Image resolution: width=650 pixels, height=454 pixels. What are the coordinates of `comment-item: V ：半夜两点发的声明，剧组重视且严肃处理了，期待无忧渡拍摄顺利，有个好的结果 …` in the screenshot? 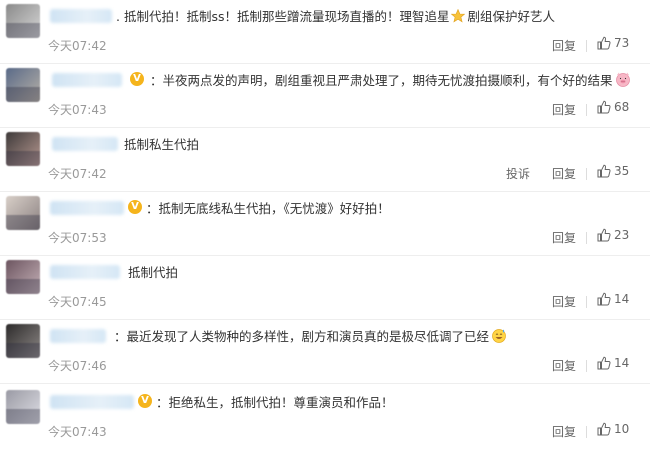 It's located at (325, 96).